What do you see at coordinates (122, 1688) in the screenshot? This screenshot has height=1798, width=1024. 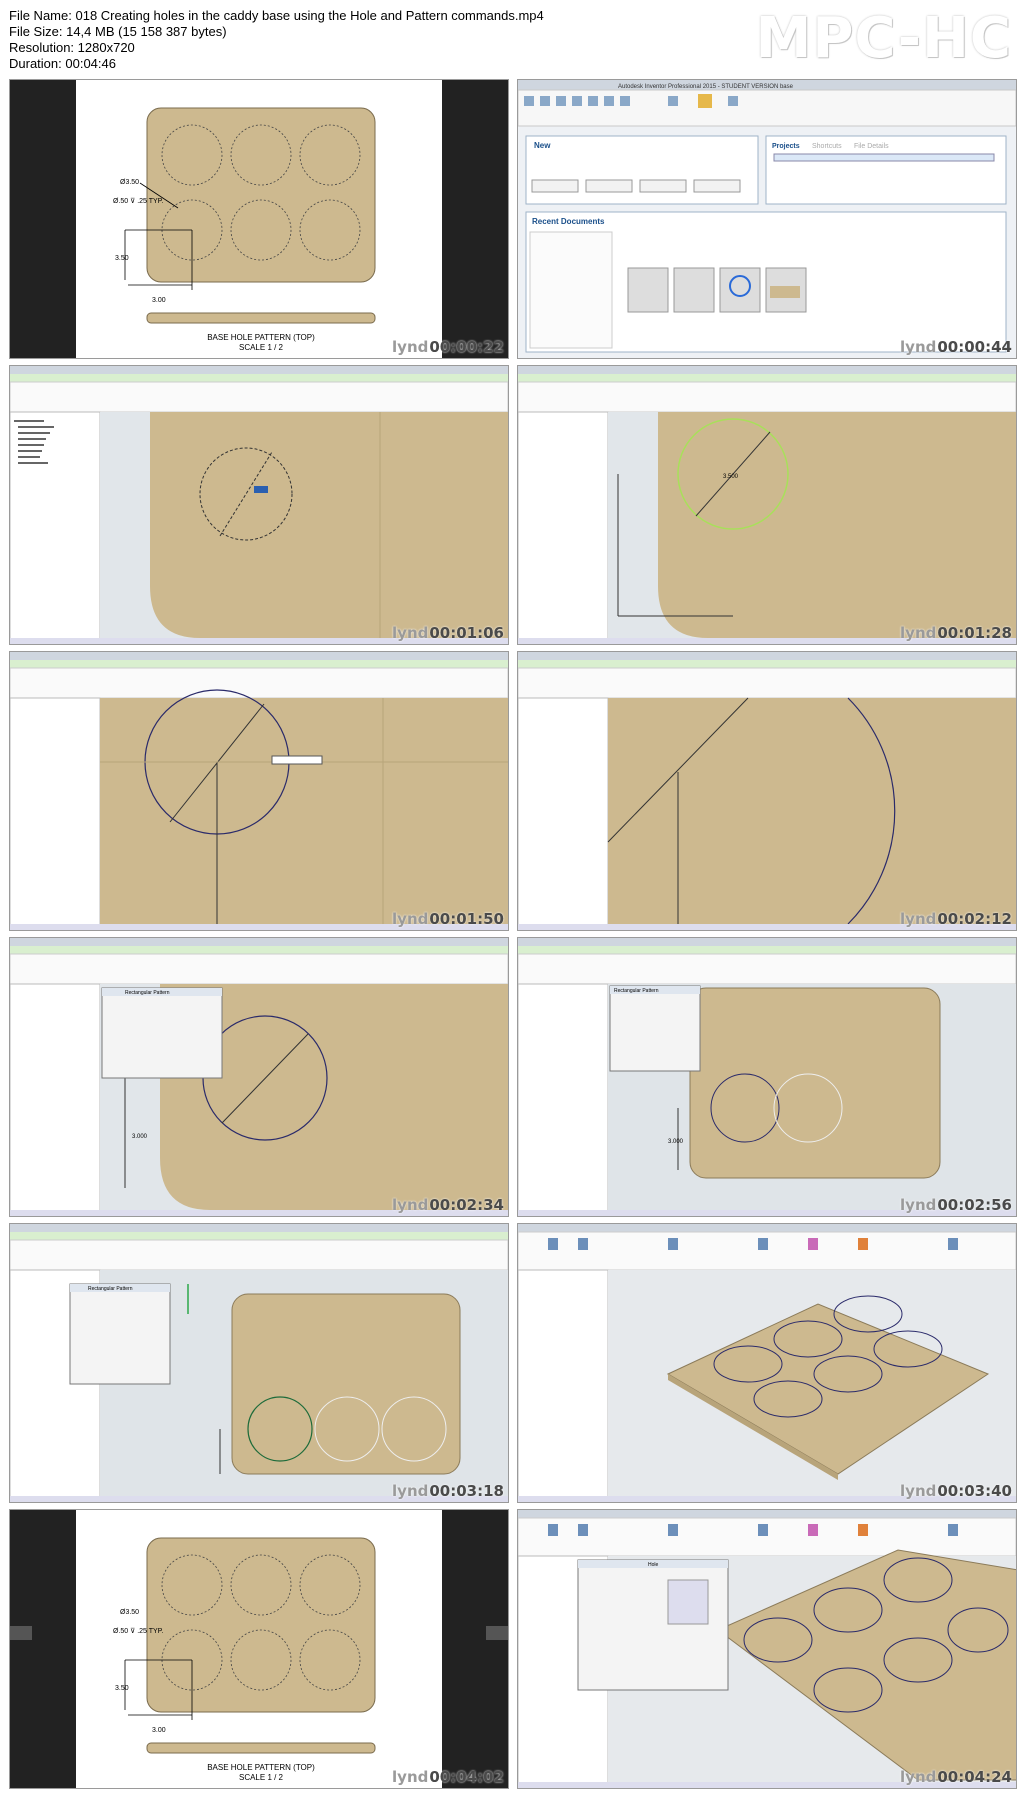 I see `svg-text: 3.50` at bounding box center [122, 1688].